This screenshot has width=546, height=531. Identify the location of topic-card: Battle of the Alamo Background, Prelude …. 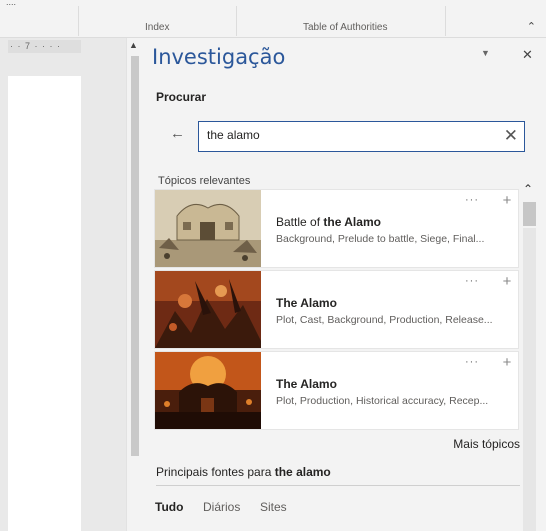
(336, 228).